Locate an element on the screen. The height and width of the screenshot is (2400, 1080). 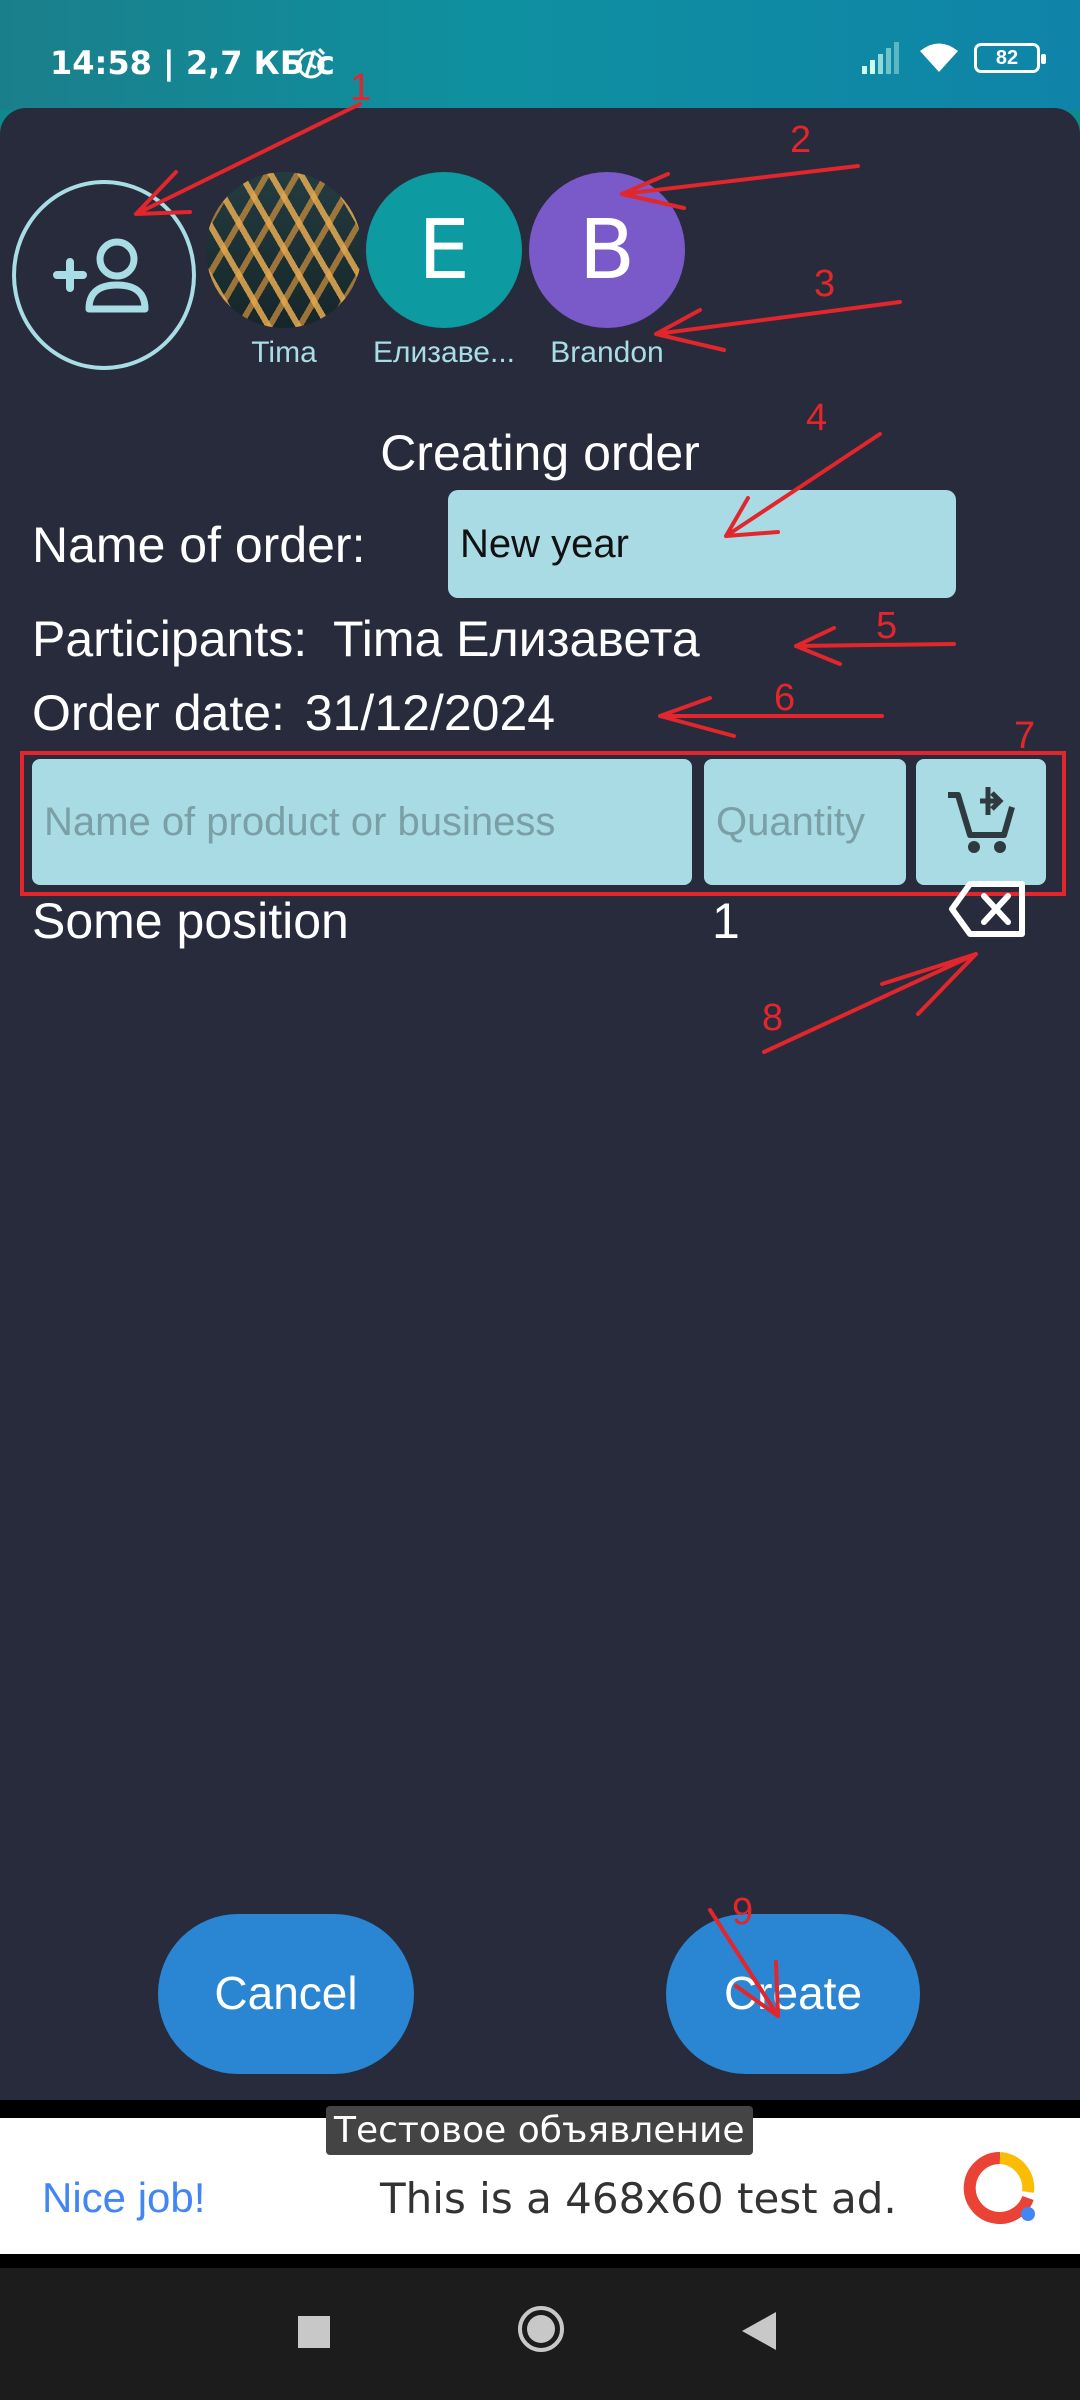
add-participant-button is located at coordinates (104, 275).